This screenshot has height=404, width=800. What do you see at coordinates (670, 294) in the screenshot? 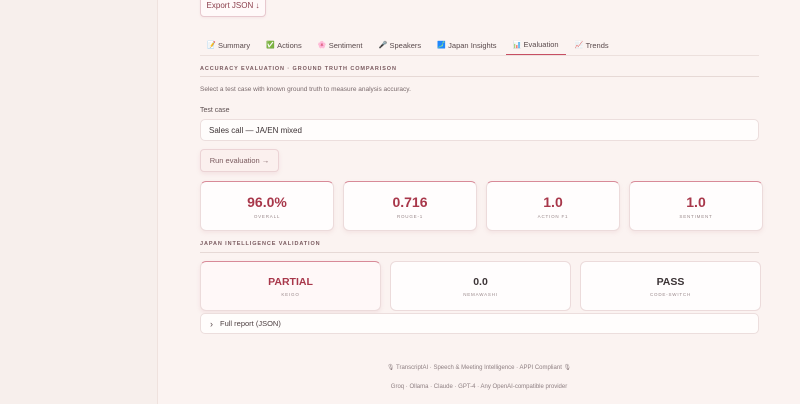
I see `japan-label: CODE-SWITCH` at bounding box center [670, 294].